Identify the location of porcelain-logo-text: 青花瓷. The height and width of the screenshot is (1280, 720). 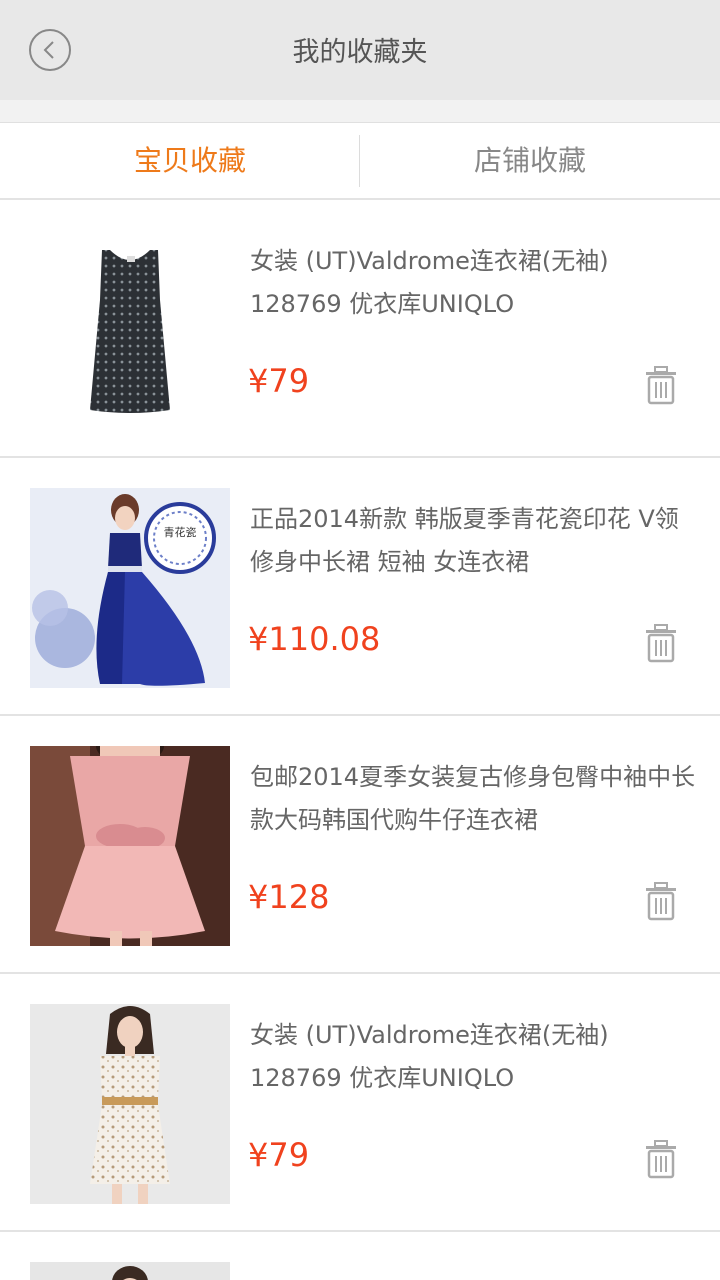
(180, 532).